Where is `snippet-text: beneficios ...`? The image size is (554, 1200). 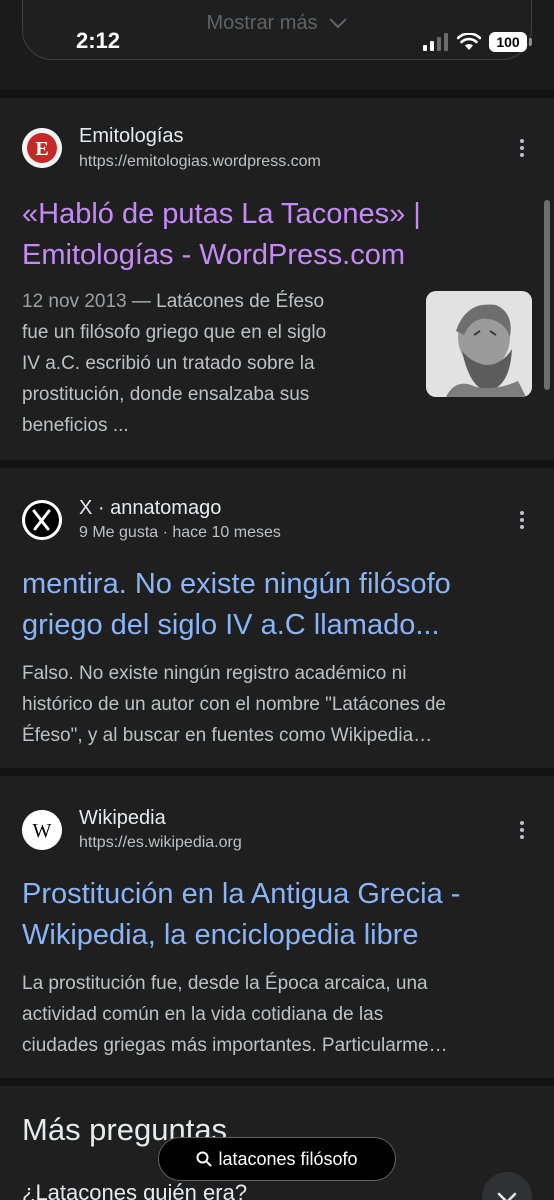 snippet-text: beneficios ... is located at coordinates (75, 425).